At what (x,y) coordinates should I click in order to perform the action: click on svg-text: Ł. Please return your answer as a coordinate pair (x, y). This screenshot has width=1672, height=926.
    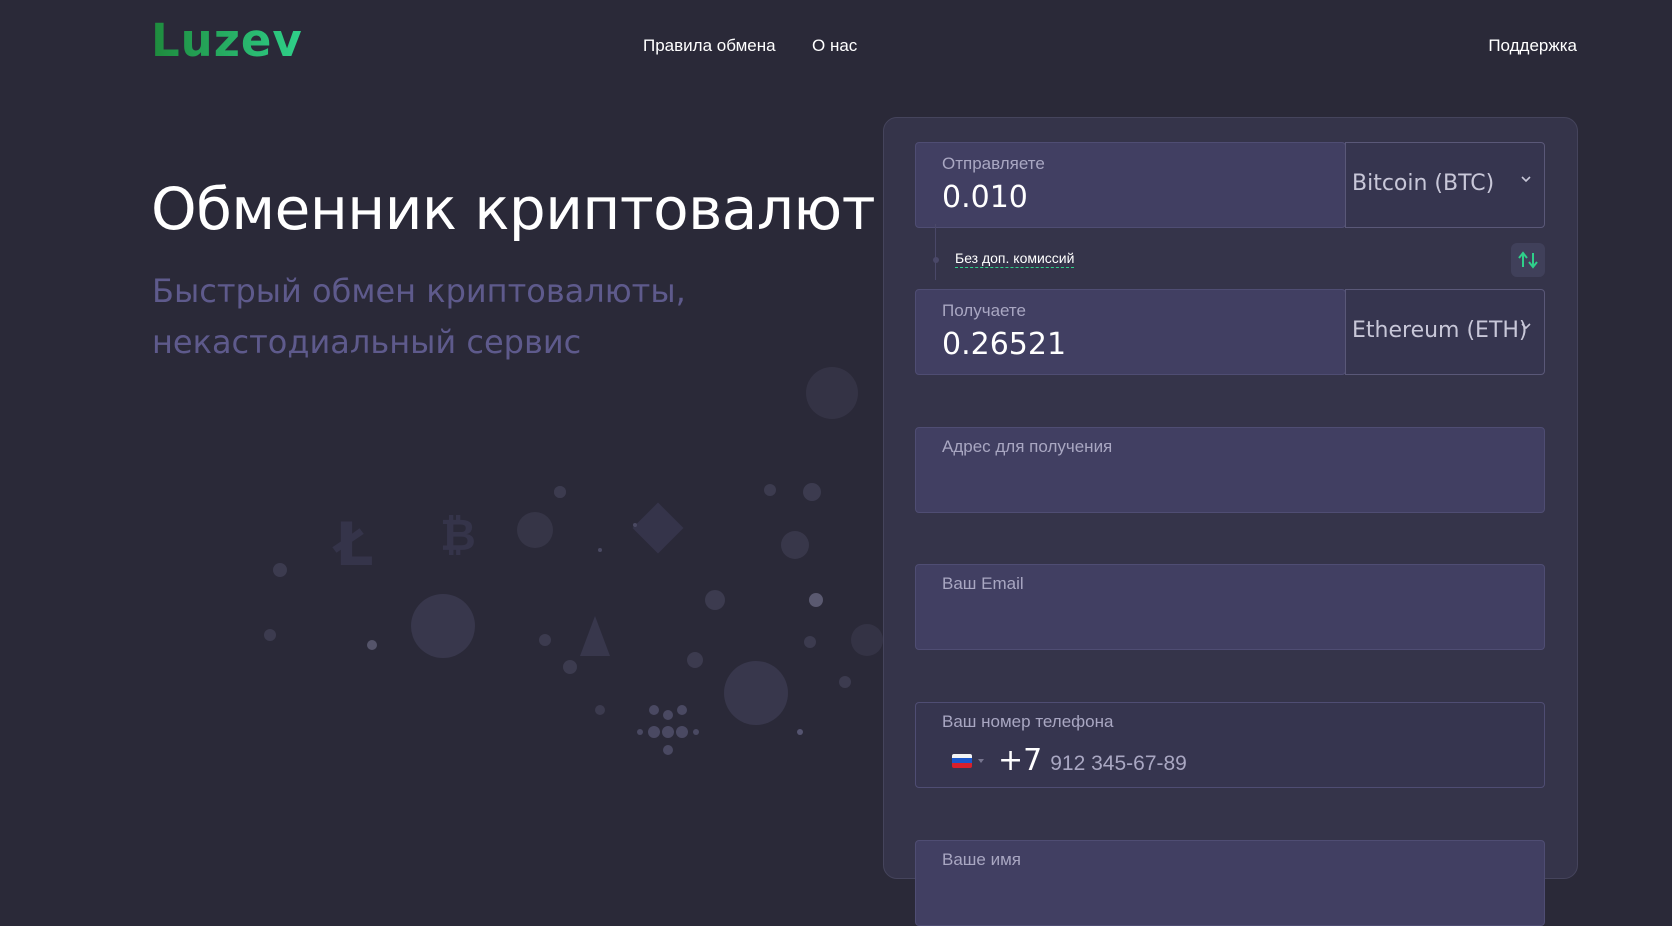
    Looking at the image, I should click on (353, 545).